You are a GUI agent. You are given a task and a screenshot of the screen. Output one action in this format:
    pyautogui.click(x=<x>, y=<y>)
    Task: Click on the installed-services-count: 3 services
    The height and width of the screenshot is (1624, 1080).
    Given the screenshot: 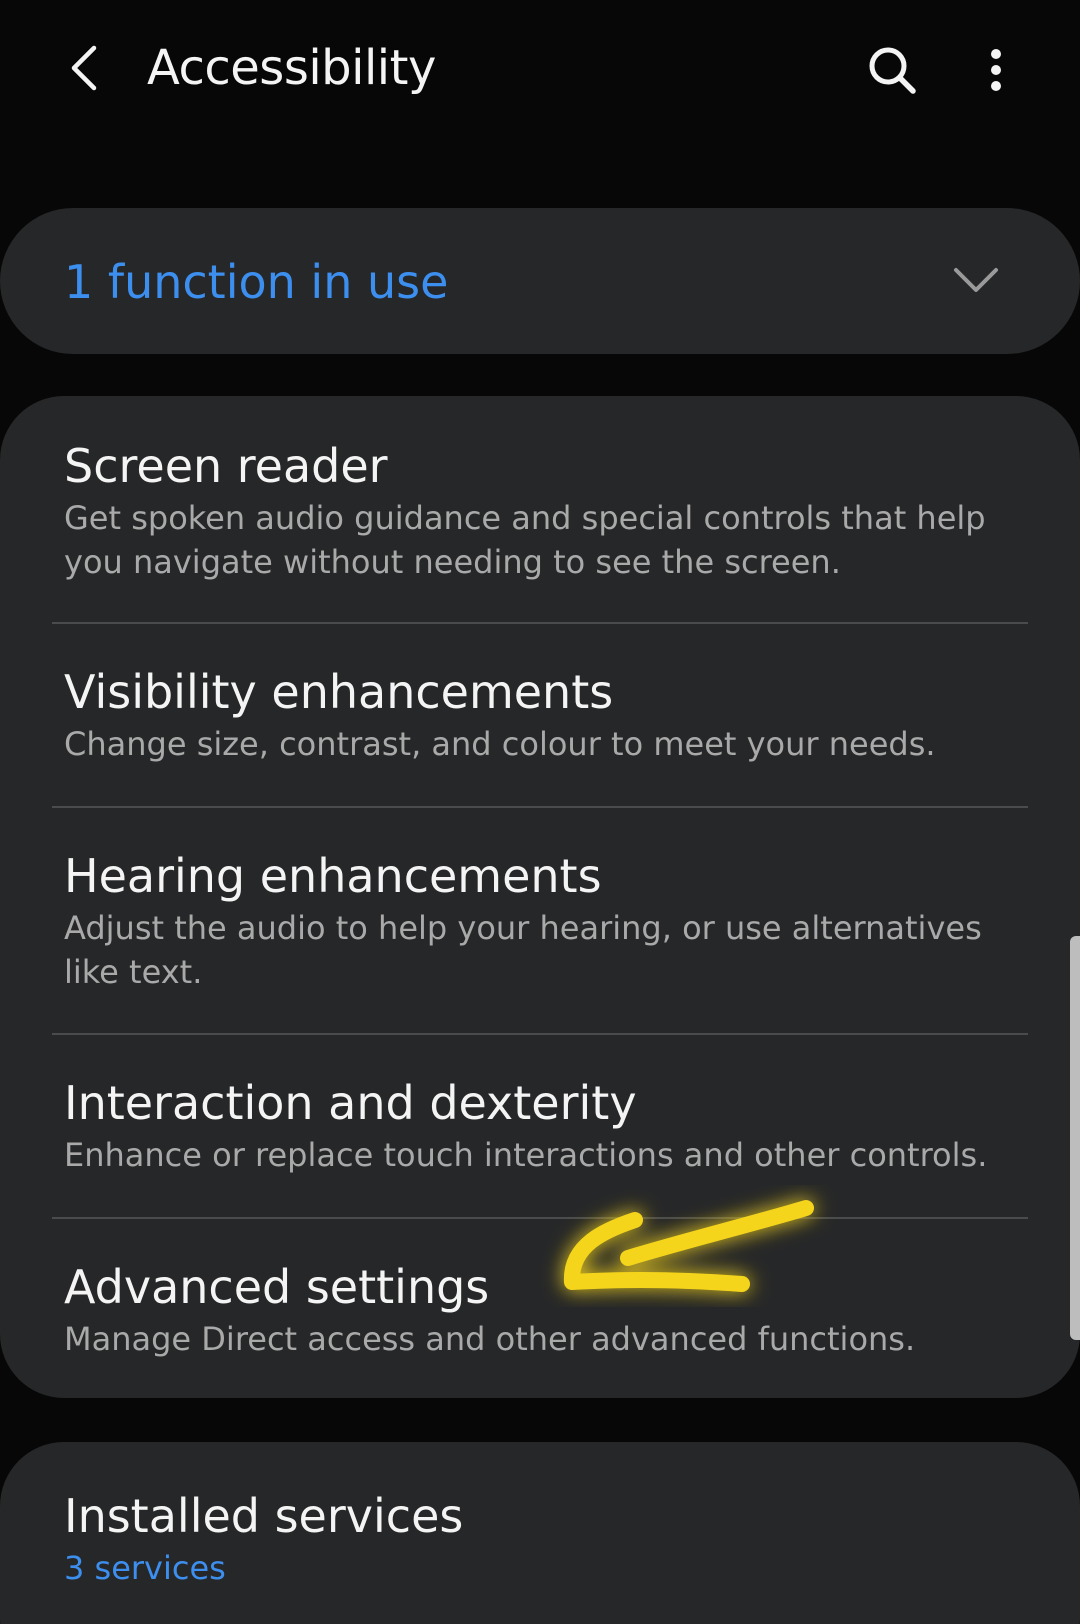 What is the action you would take?
    pyautogui.click(x=145, y=1568)
    